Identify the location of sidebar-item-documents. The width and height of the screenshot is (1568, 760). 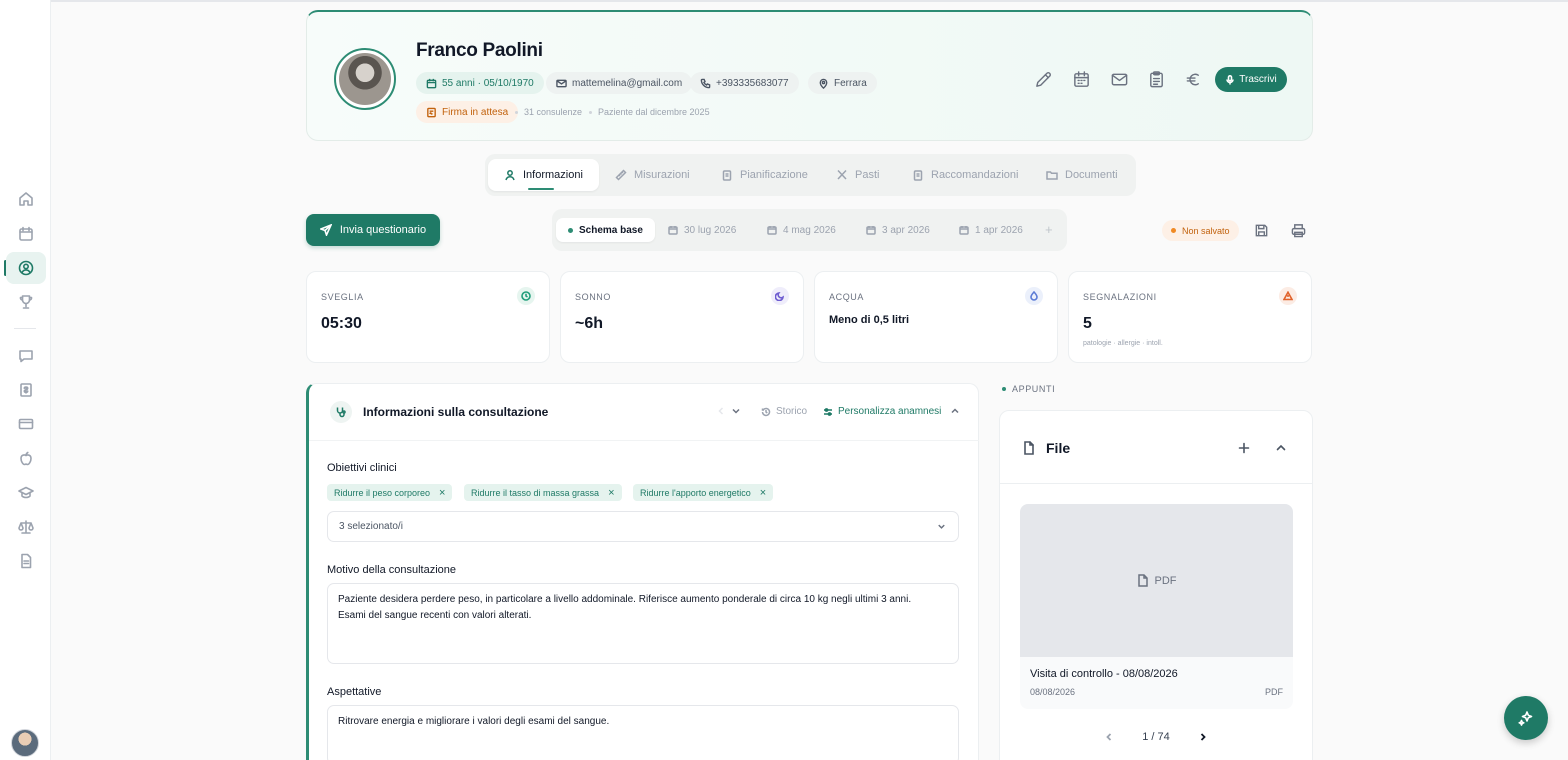
(26, 561).